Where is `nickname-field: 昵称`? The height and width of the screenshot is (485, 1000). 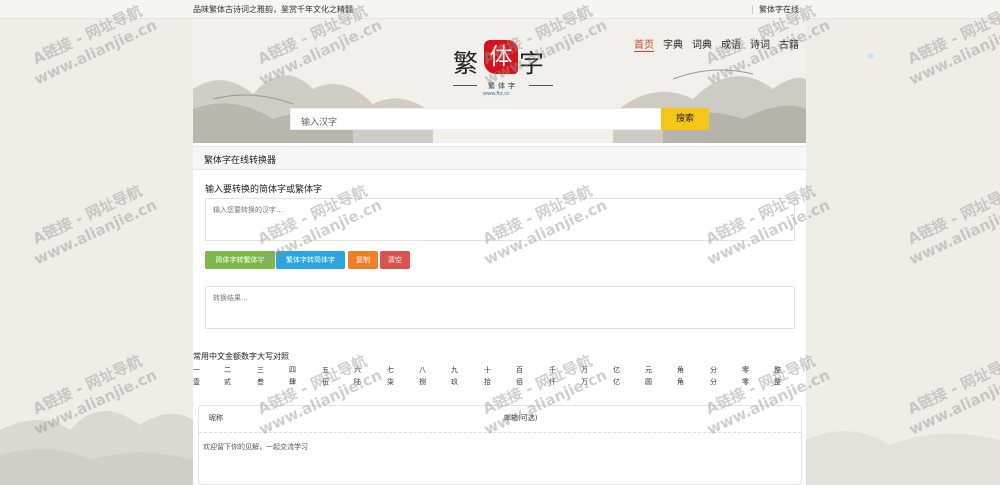
nickname-field: 昵称 is located at coordinates (216, 418).